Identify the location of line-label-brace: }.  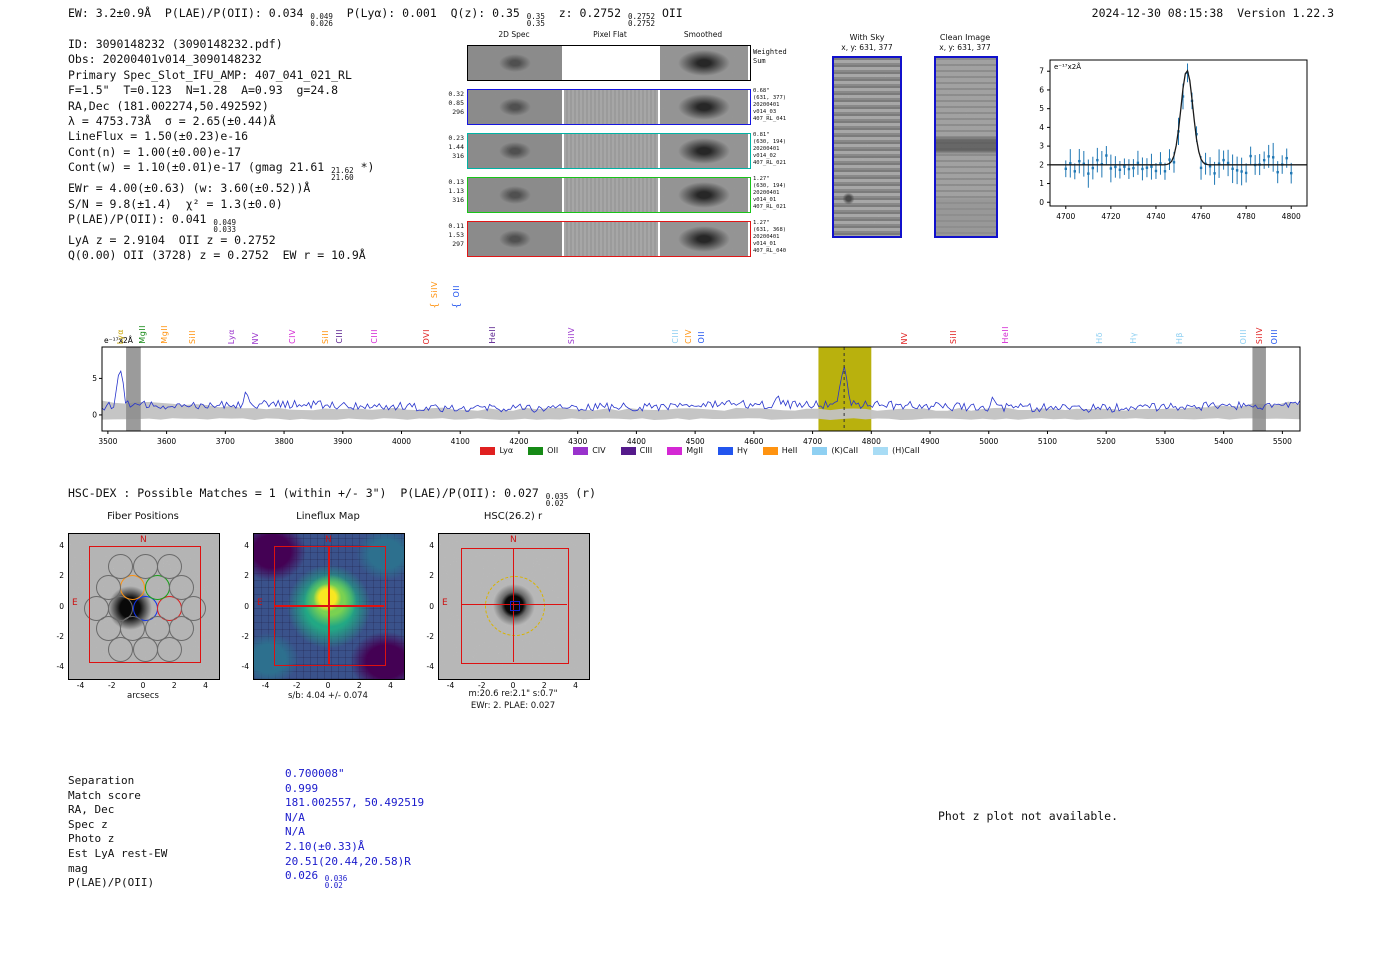
(434, 305).